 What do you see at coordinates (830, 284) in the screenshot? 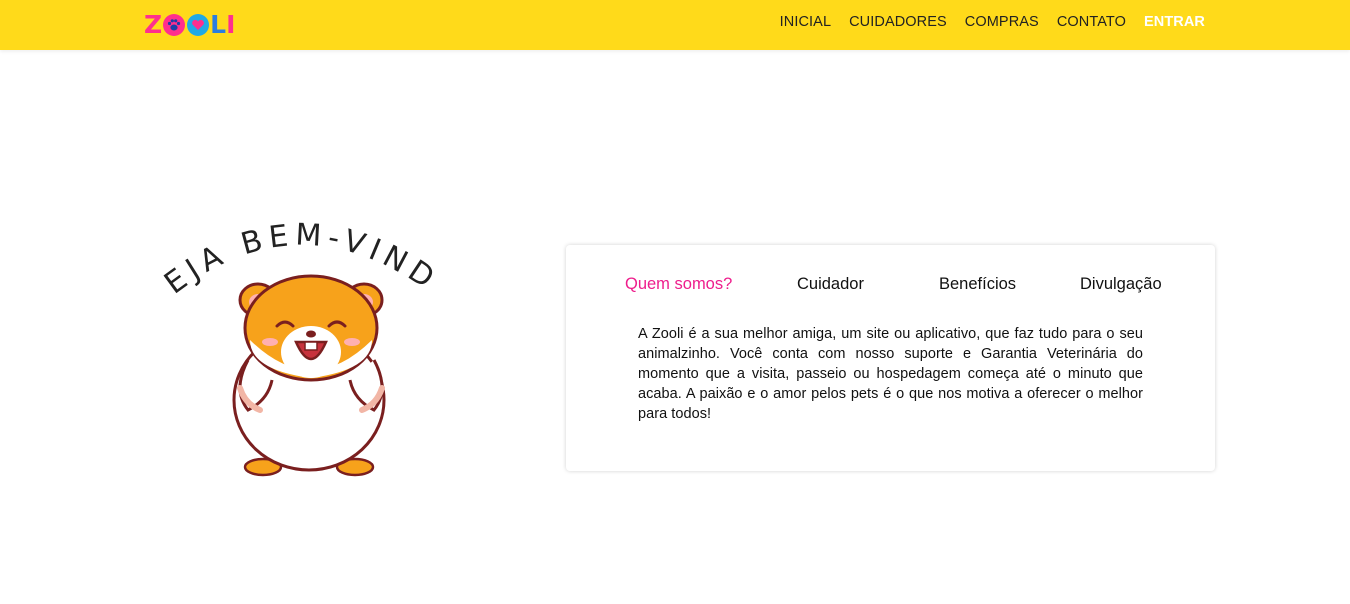
I see `tab-cuidador: Cuidador` at bounding box center [830, 284].